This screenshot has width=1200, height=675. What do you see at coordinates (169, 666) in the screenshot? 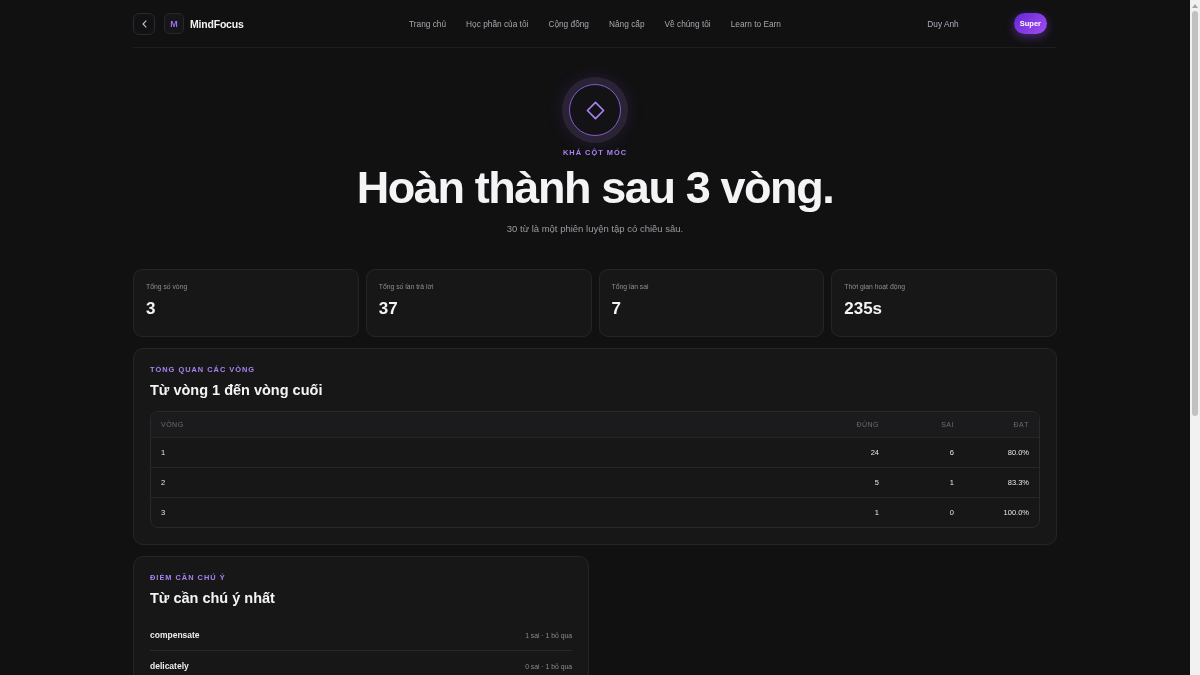
I see `word-text: delicately` at bounding box center [169, 666].